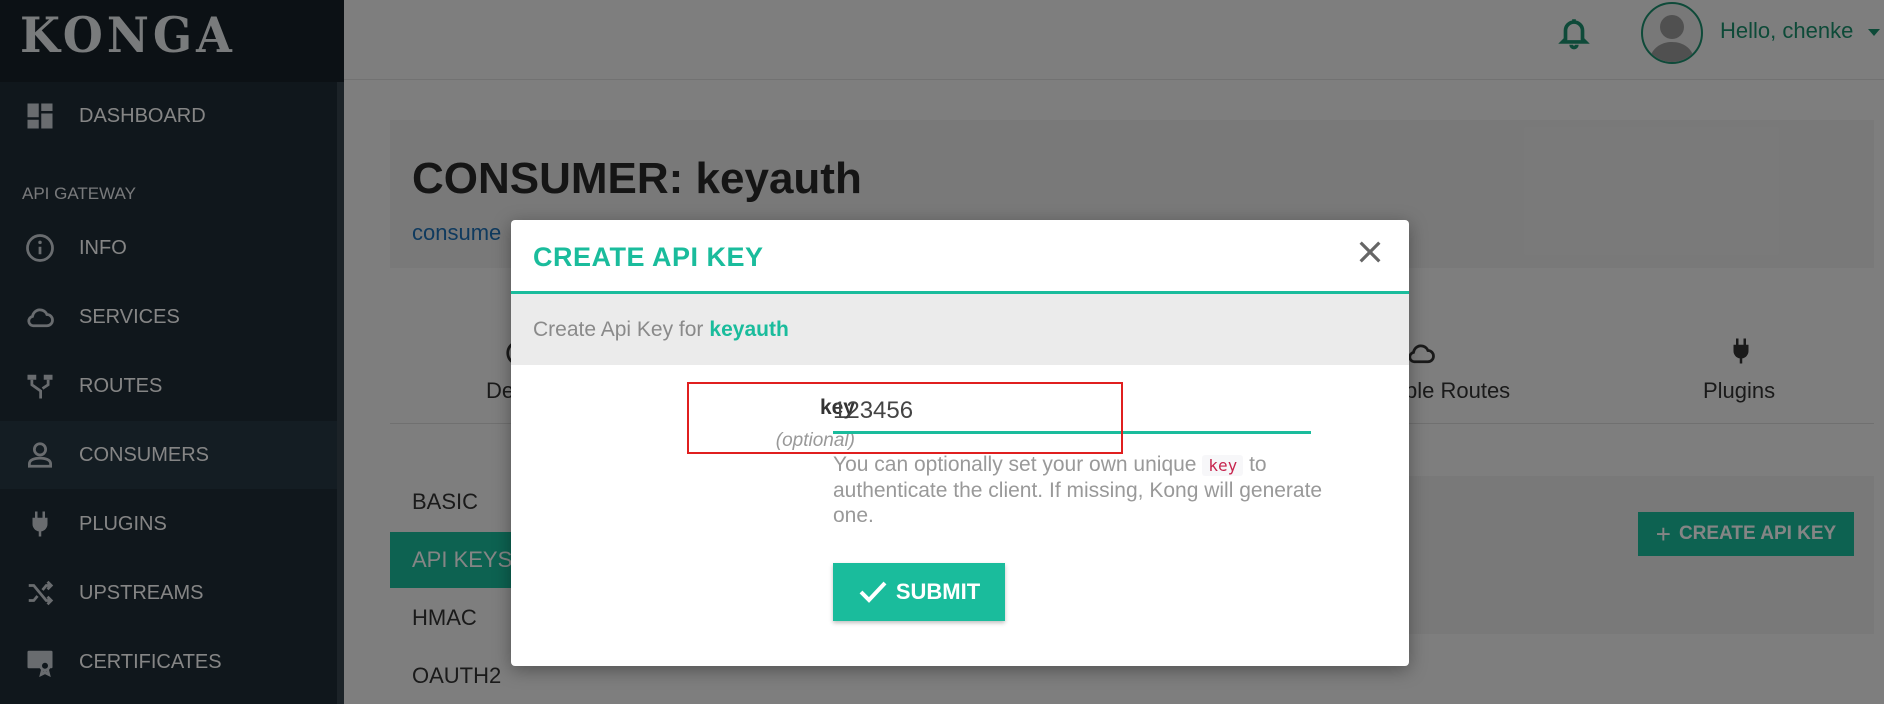 This screenshot has height=704, width=1884. What do you see at coordinates (960, 257) in the screenshot?
I see `modal-header: CREATE API KEY` at bounding box center [960, 257].